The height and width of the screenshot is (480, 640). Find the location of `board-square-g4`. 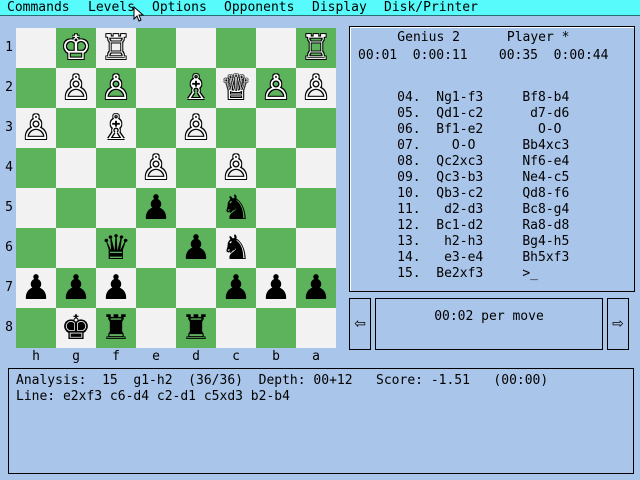

board-square-g4 is located at coordinates (76, 168).